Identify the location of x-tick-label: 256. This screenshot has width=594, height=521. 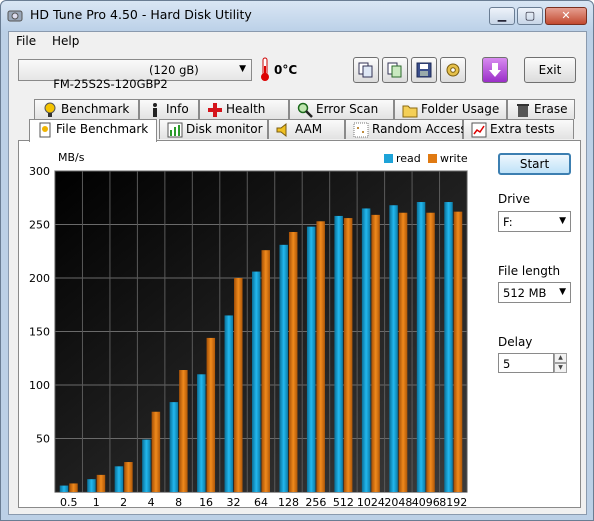
(315, 501).